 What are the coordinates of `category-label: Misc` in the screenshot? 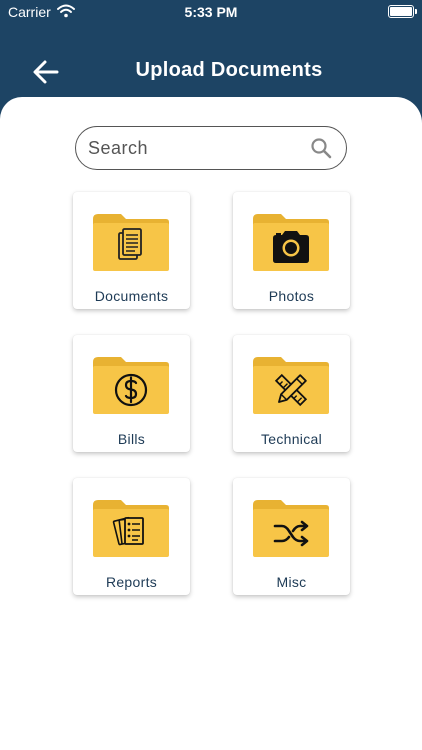 It's located at (291, 582).